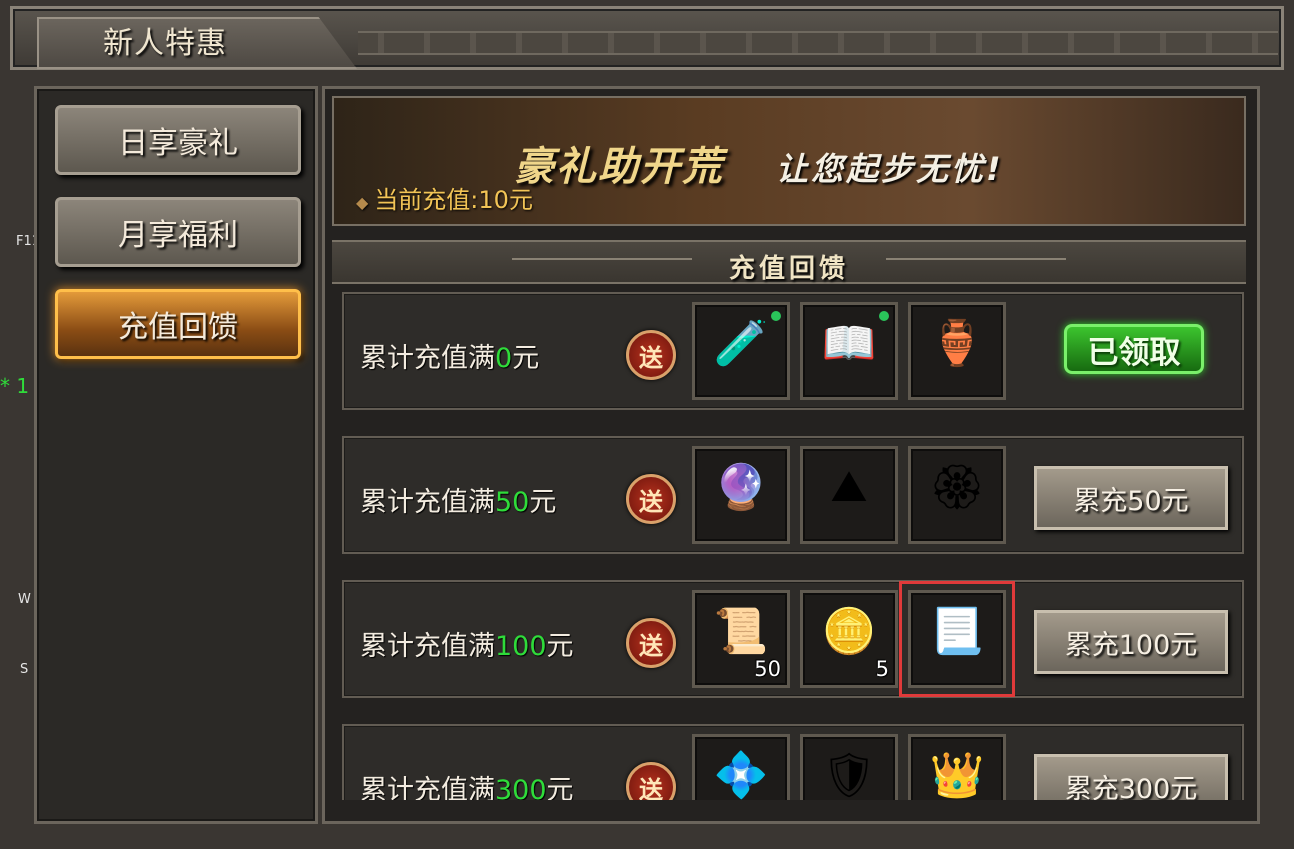 The height and width of the screenshot is (849, 1294). What do you see at coordinates (890, 169) in the screenshot?
I see `banner-subslogan: 让您起步无忧!` at bounding box center [890, 169].